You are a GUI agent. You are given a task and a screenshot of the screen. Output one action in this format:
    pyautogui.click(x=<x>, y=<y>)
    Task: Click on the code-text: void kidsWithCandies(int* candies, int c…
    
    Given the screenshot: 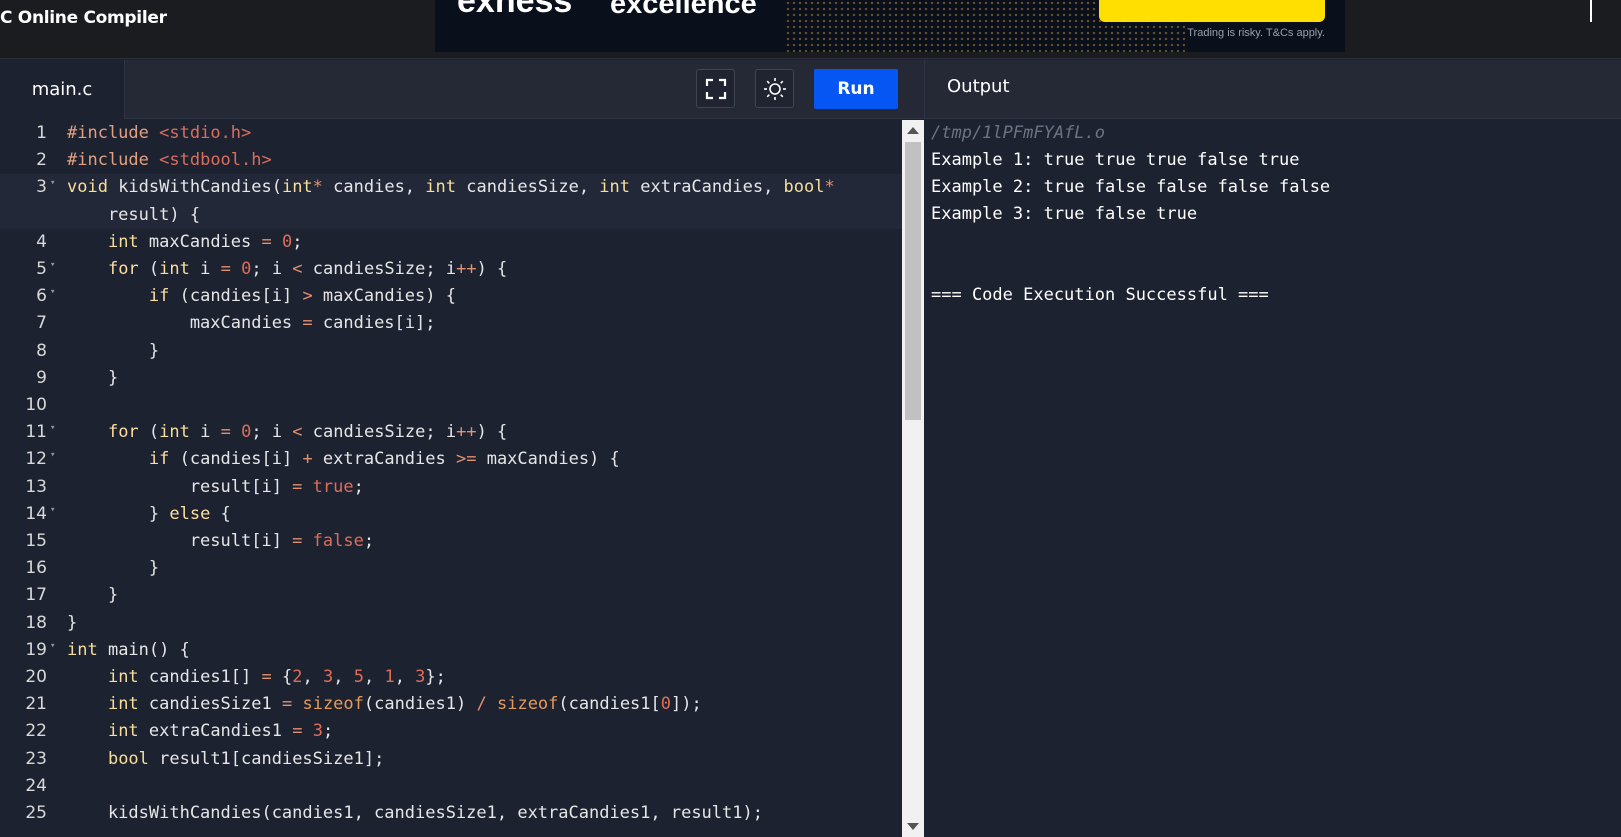 What is the action you would take?
    pyautogui.click(x=451, y=187)
    